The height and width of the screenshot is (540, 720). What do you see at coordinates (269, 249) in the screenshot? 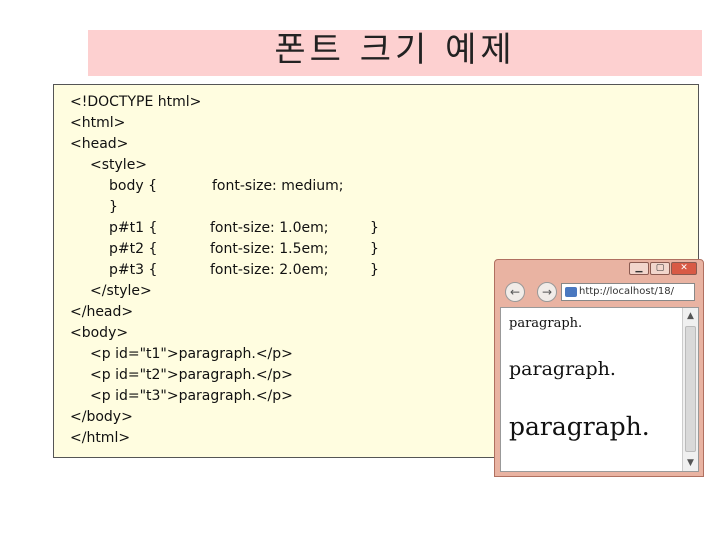
I see `code-line: font-size: 1.5em;` at bounding box center [269, 249].